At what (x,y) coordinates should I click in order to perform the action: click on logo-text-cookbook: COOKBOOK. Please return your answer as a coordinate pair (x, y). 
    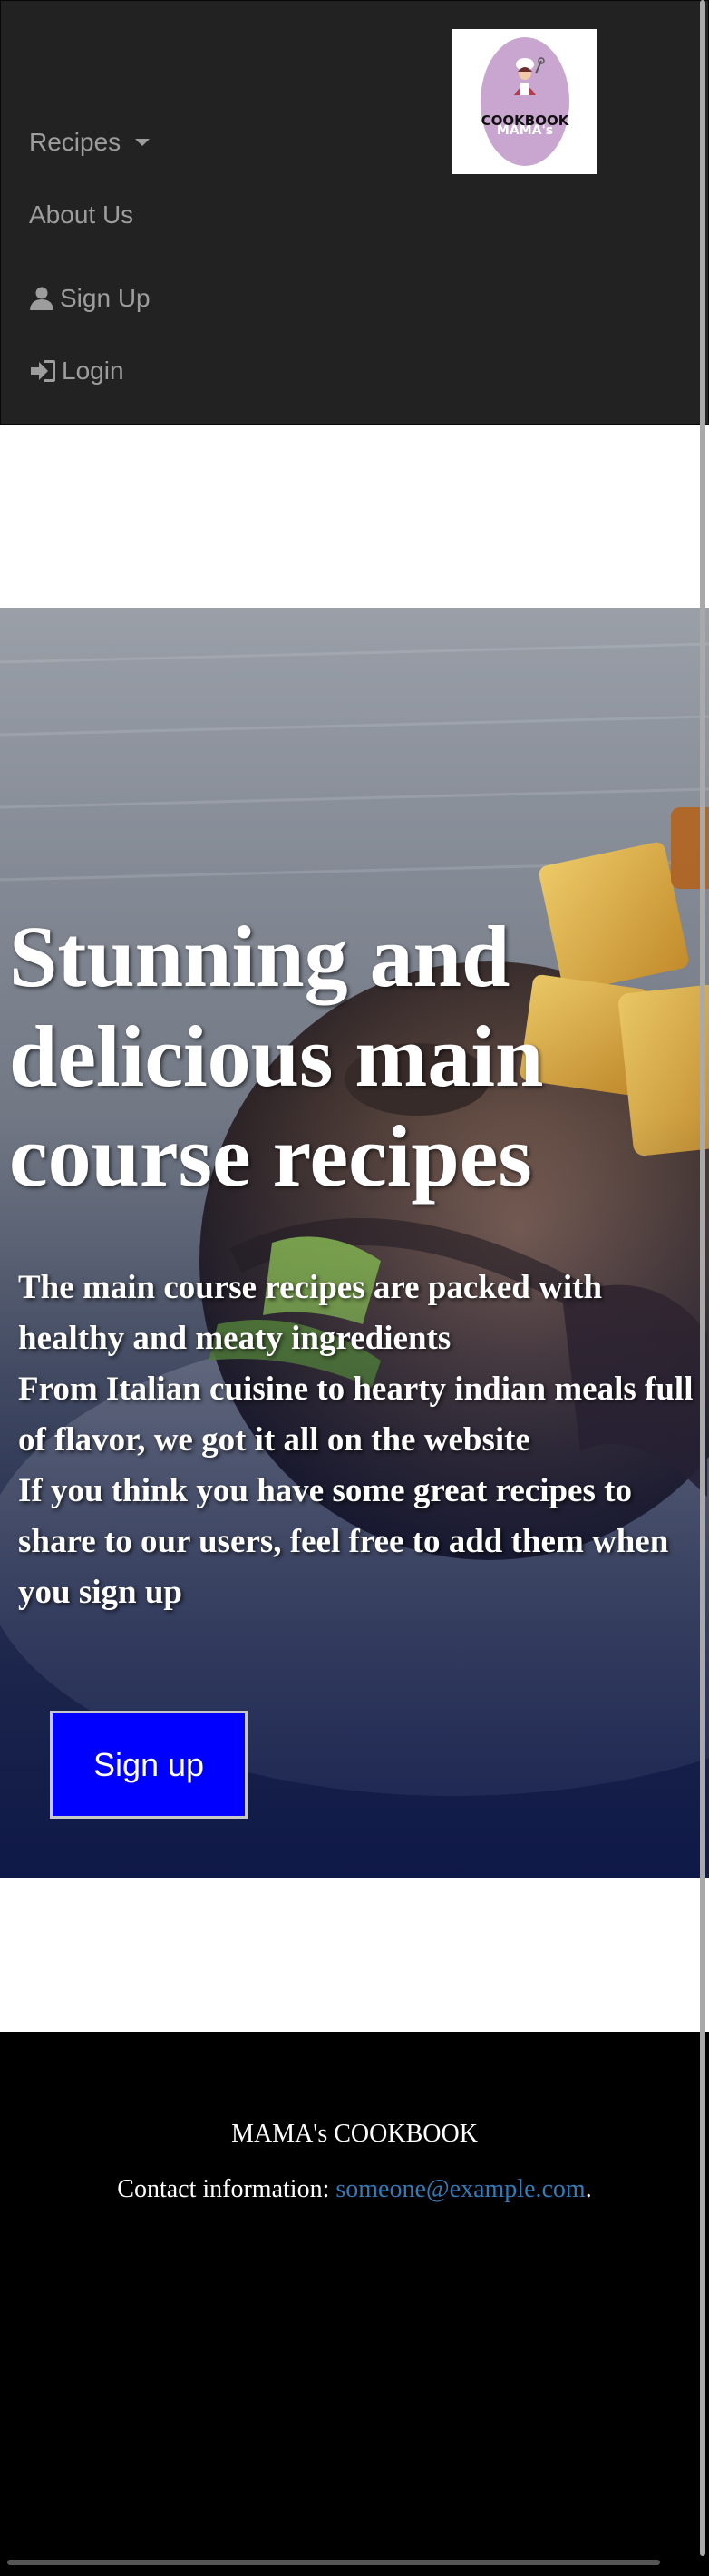
    Looking at the image, I should click on (525, 120).